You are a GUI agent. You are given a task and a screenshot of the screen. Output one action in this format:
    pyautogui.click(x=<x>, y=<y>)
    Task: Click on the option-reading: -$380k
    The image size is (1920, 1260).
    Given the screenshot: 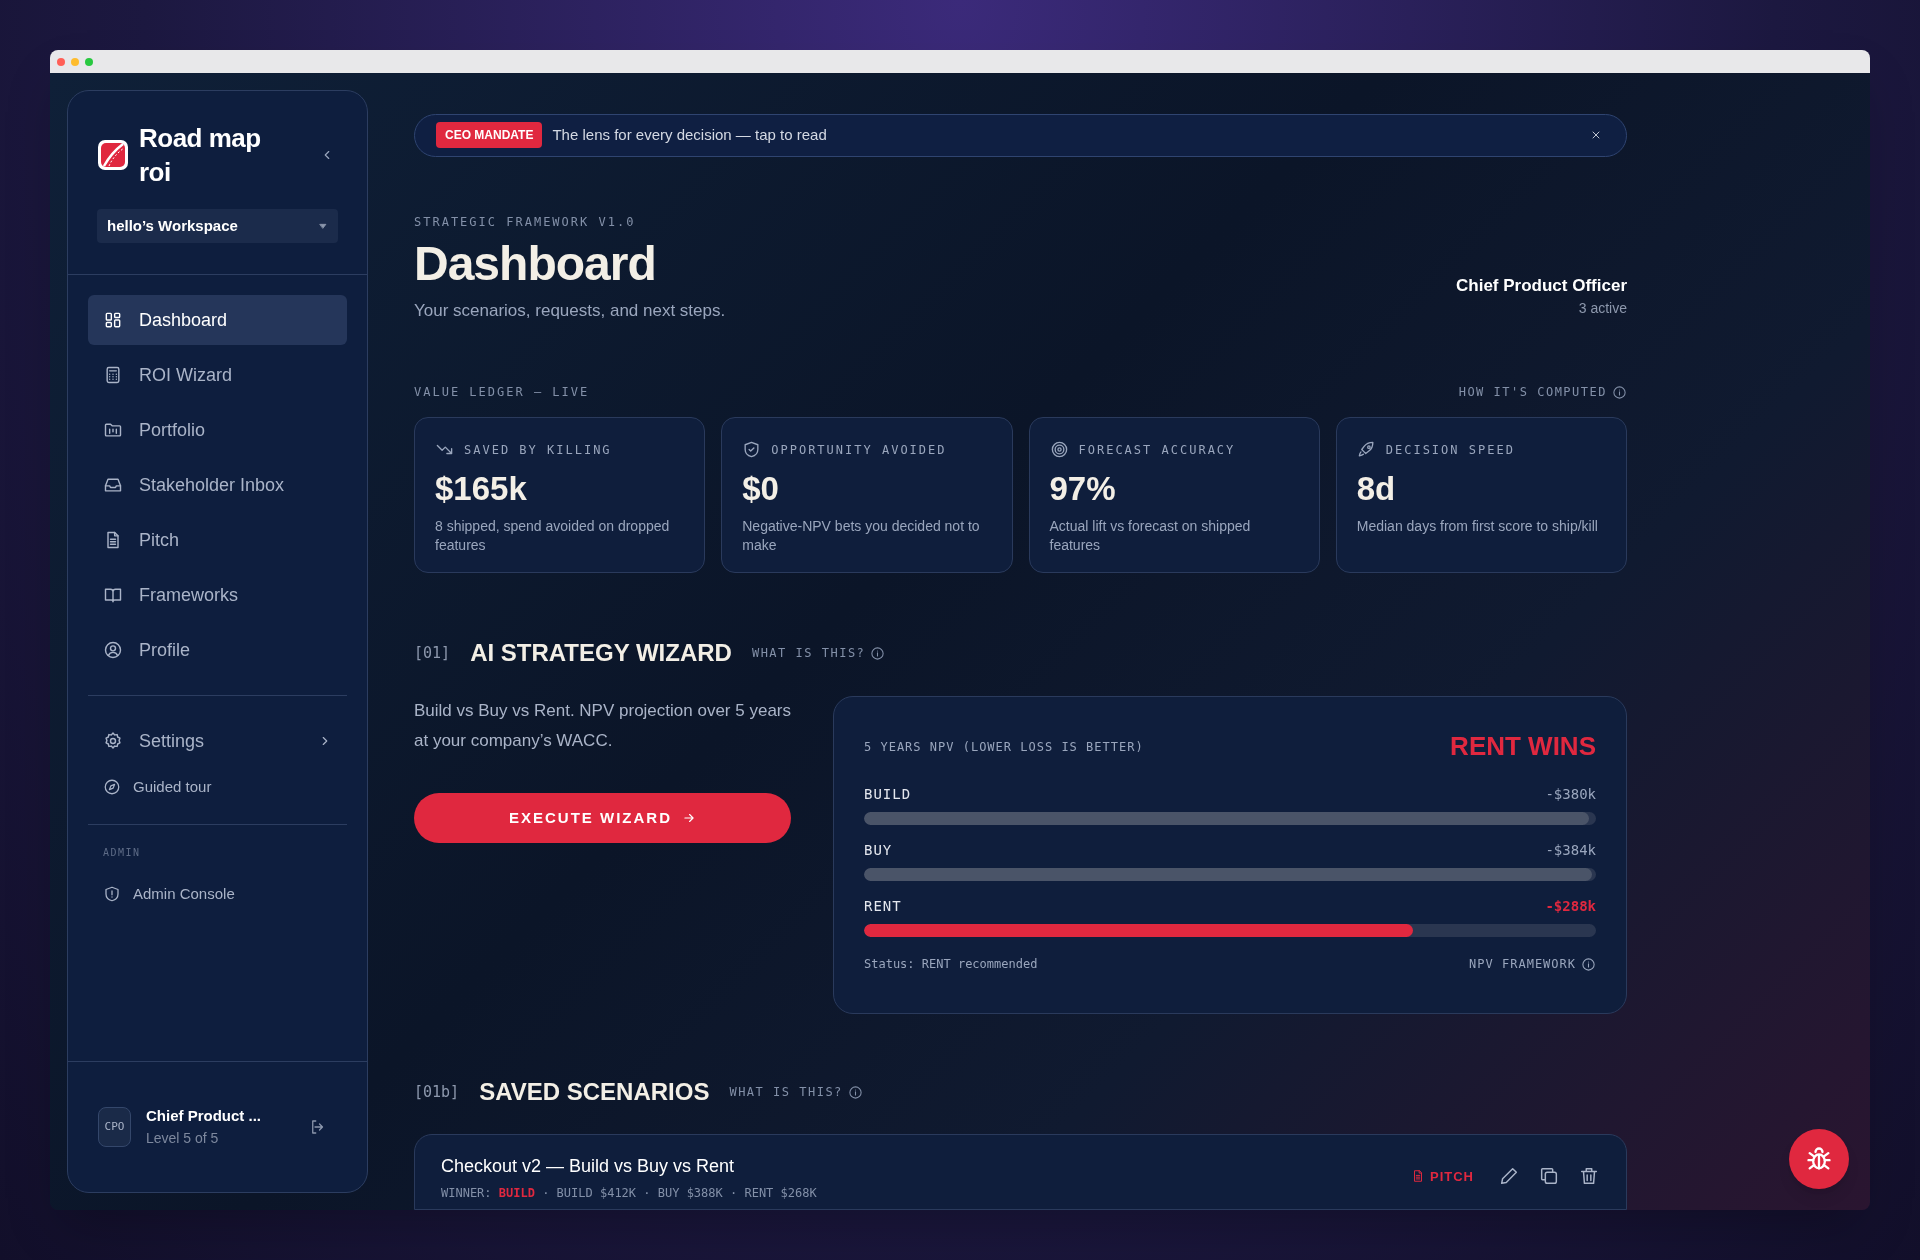 What is the action you would take?
    pyautogui.click(x=1570, y=795)
    